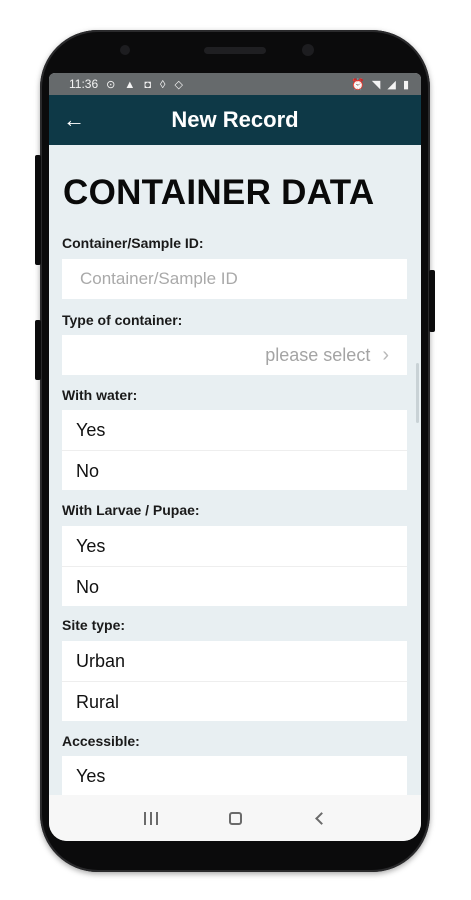 The width and height of the screenshot is (471, 900). I want to click on with-water-yes-option: Yes, so click(234, 430).